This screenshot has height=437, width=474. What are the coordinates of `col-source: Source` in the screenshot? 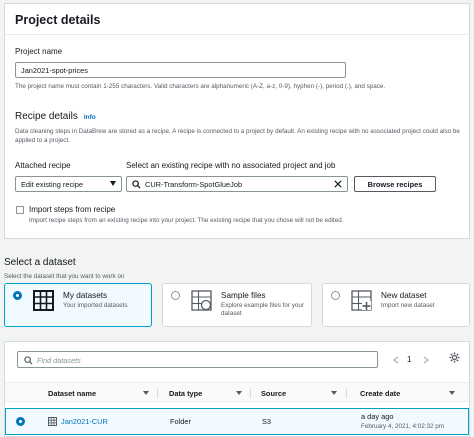 It's located at (273, 393).